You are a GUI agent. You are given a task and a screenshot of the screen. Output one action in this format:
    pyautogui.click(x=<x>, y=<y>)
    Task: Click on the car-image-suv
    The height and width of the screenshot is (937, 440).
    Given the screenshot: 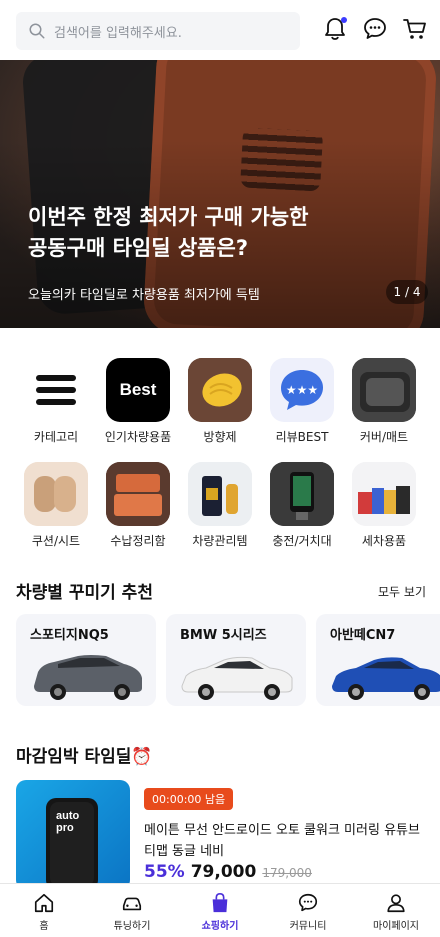 What is the action you would take?
    pyautogui.click(x=88, y=677)
    